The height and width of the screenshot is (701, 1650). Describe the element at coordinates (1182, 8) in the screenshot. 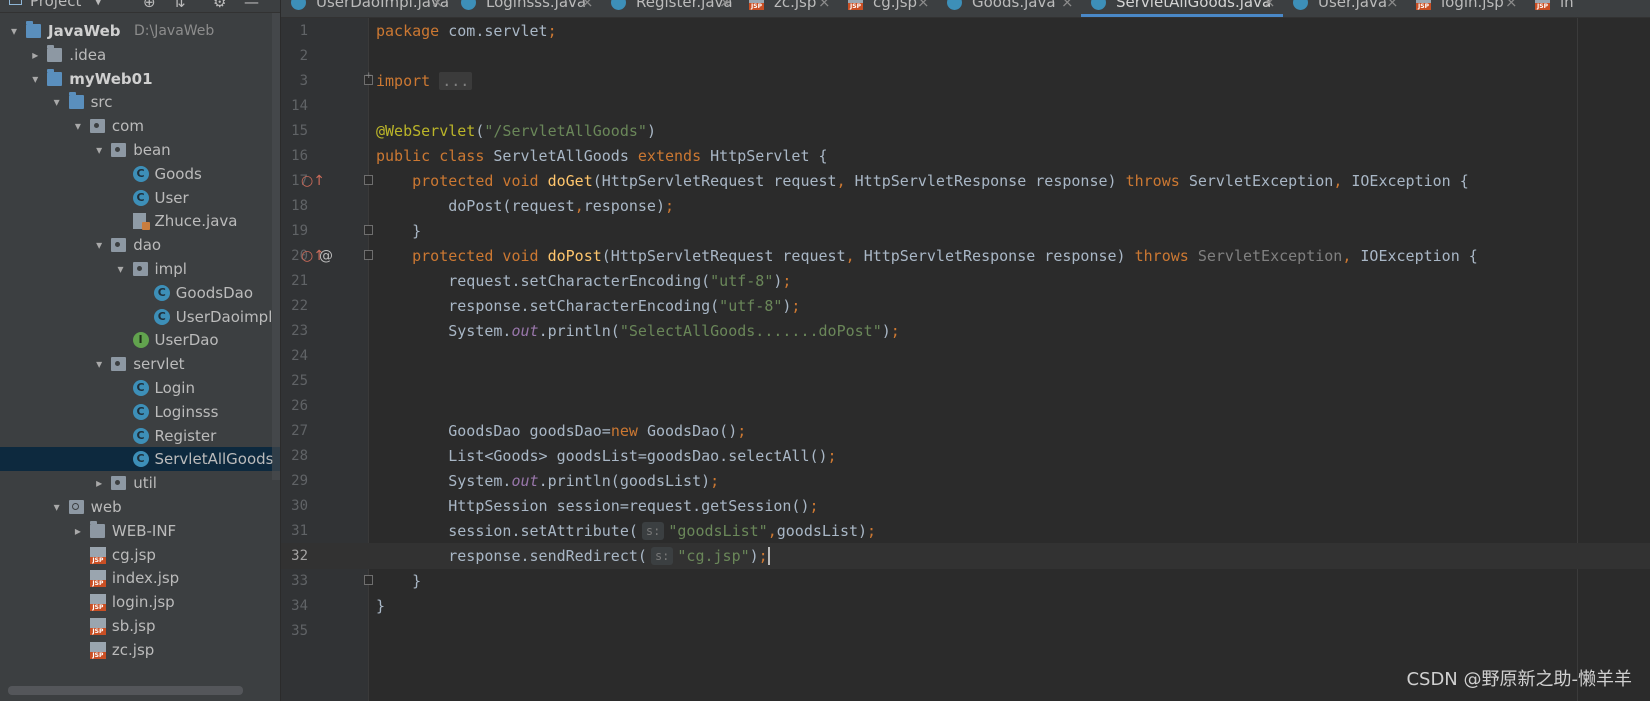

I see `editor-tab: ServletAllGoods.java ×` at that location.